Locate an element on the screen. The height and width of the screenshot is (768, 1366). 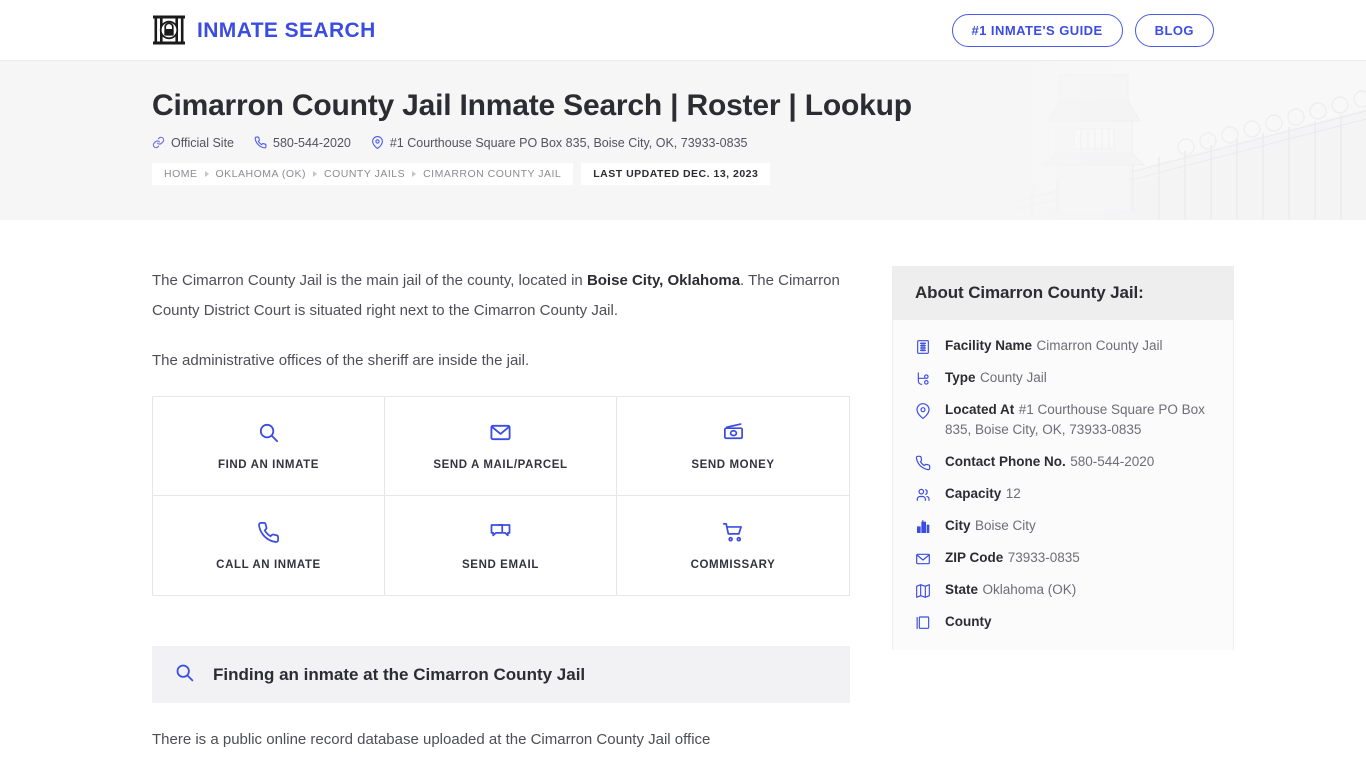
last-updated-badge: LAST UPDATED DEC. 13, 2023 is located at coordinates (676, 173).